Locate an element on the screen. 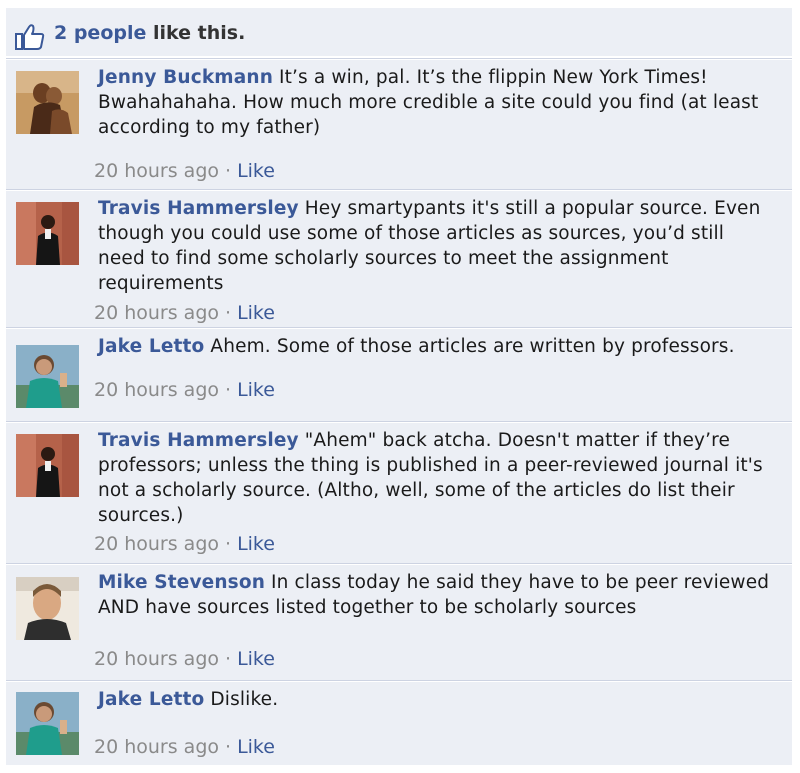 Image resolution: width=800 pixels, height=773 pixels. comment: Jake Letto Dislike. 20 hours ago · Like is located at coordinates (399, 723).